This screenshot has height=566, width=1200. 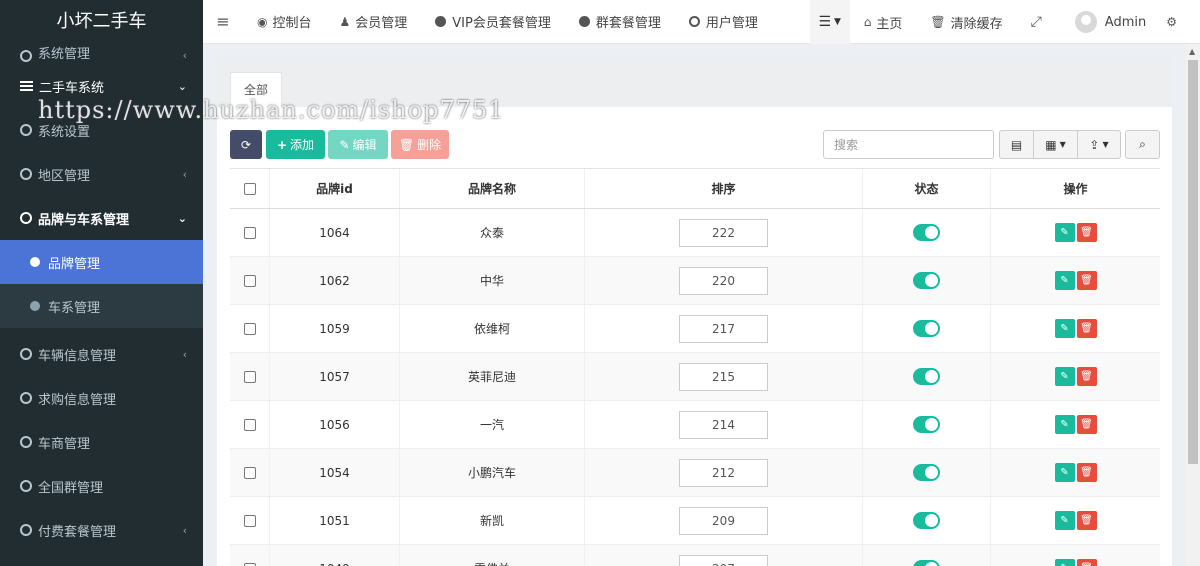 What do you see at coordinates (492, 520) in the screenshot?
I see `brand-name: 新凯` at bounding box center [492, 520].